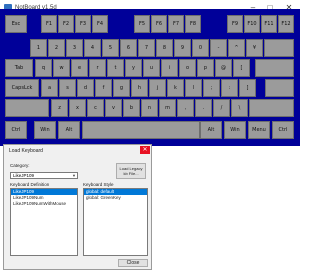 This screenshot has height=273, width=320. I want to click on key-backspace, so click(279, 48).